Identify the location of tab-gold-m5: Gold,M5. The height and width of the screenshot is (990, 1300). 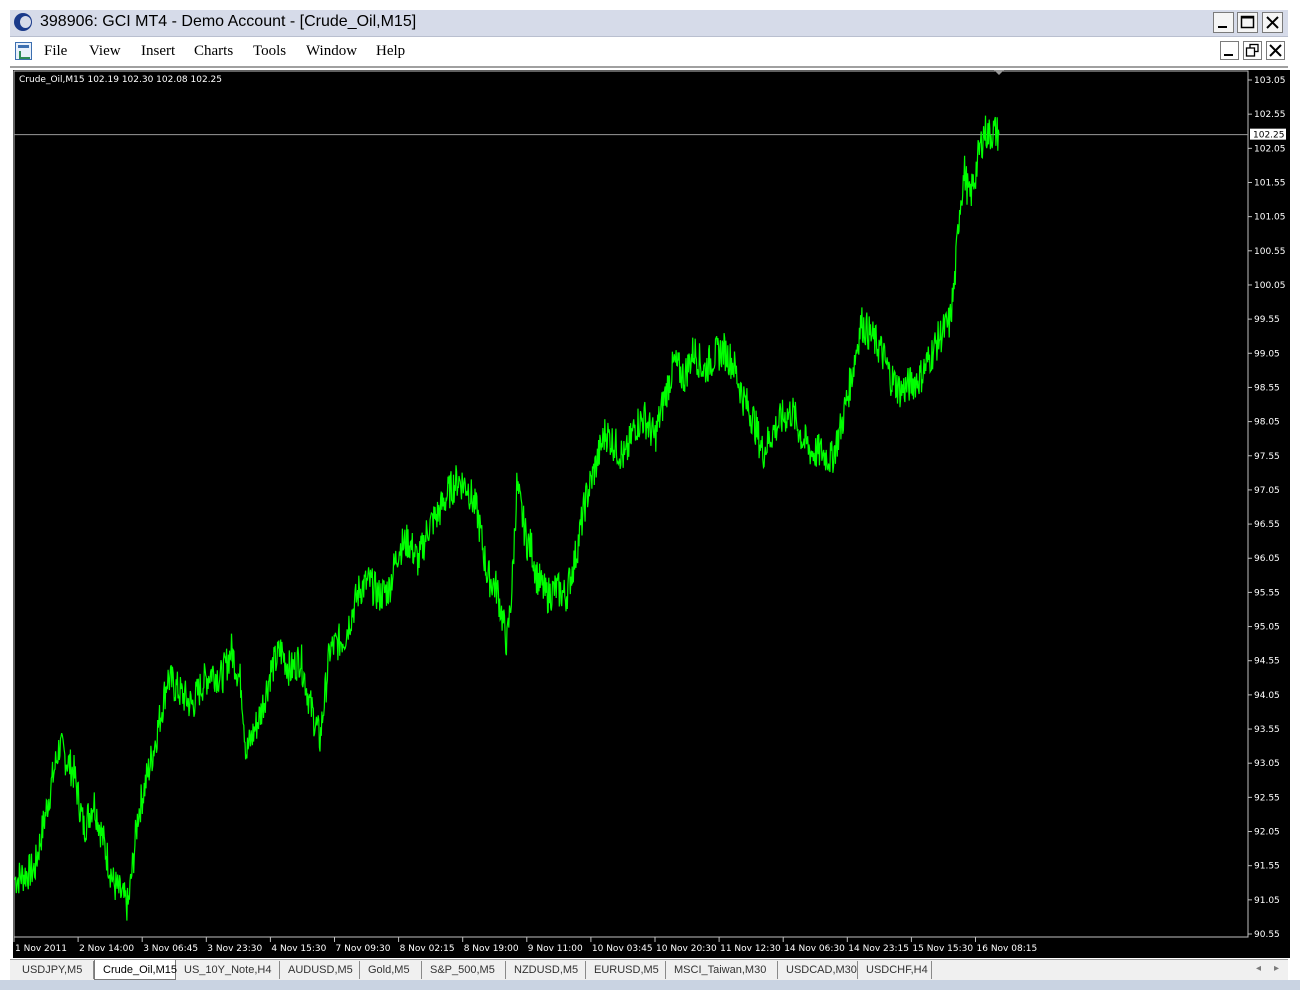
(391, 970).